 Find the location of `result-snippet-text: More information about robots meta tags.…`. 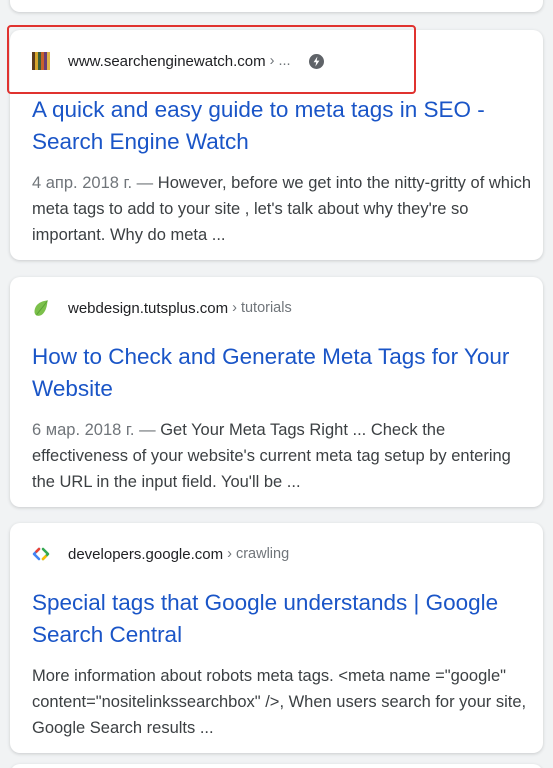

result-snippet-text: More information about robots meta tags.… is located at coordinates (279, 702).